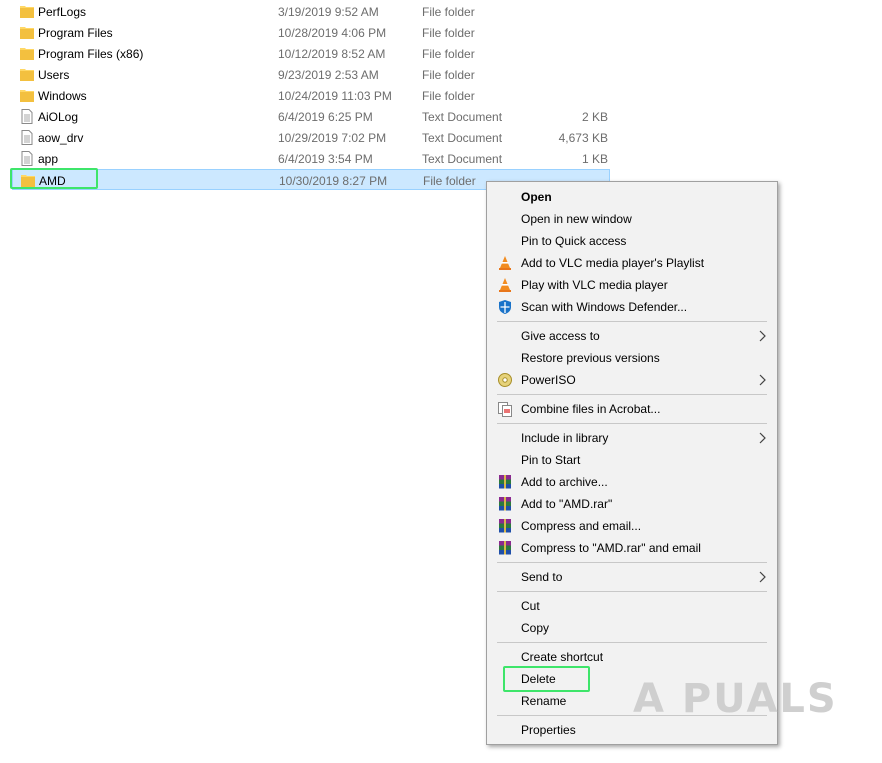 This screenshot has width=882, height=763. What do you see at coordinates (335, 96) in the screenshot?
I see `file-date: 10/24/2019 11:03 PM` at bounding box center [335, 96].